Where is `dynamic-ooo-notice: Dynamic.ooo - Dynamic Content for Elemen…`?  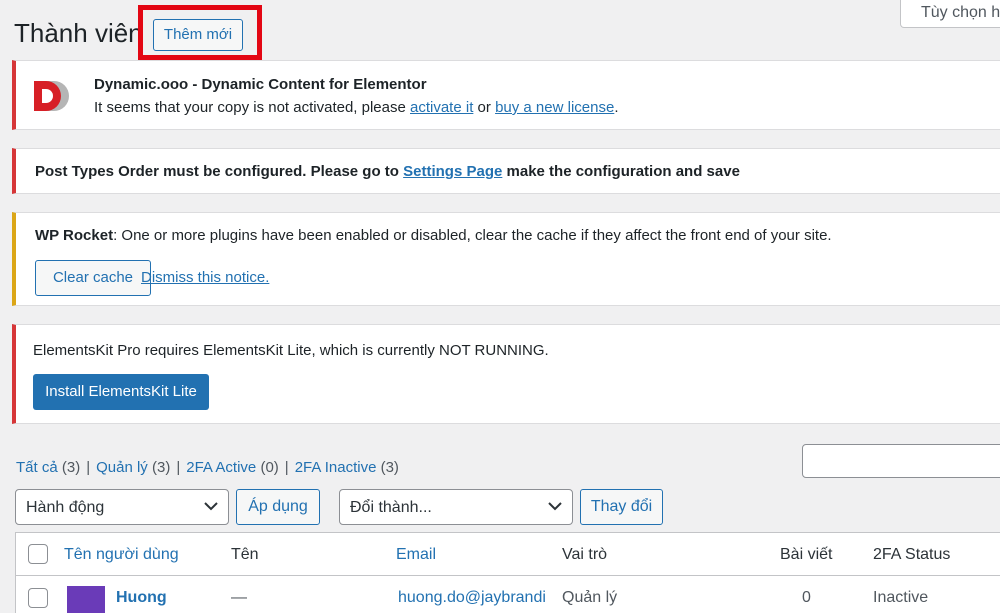 dynamic-ooo-notice: Dynamic.ooo - Dynamic Content for Elemen… is located at coordinates (506, 95).